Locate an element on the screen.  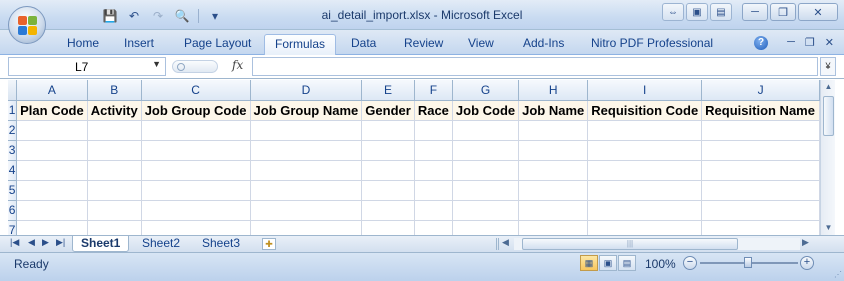
column-header: A is located at coordinates (52, 90).